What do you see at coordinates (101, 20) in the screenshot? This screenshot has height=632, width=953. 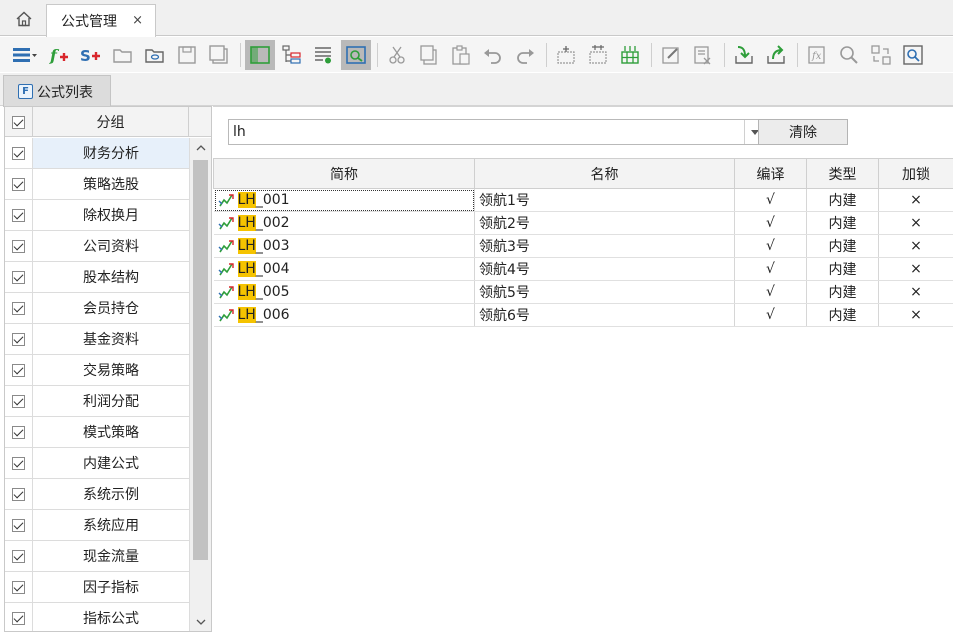 I see `tab-formula-management: 公式管理 ×` at bounding box center [101, 20].